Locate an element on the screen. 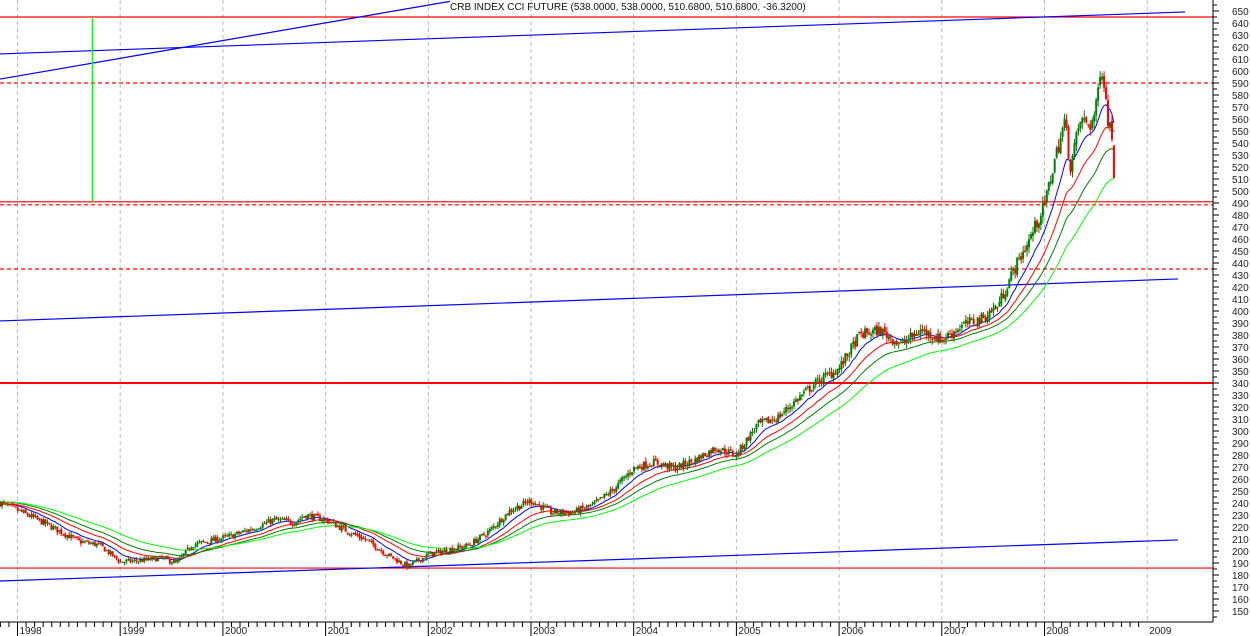 The height and width of the screenshot is (636, 1250). x-tick-label: 2005 is located at coordinates (749, 631).